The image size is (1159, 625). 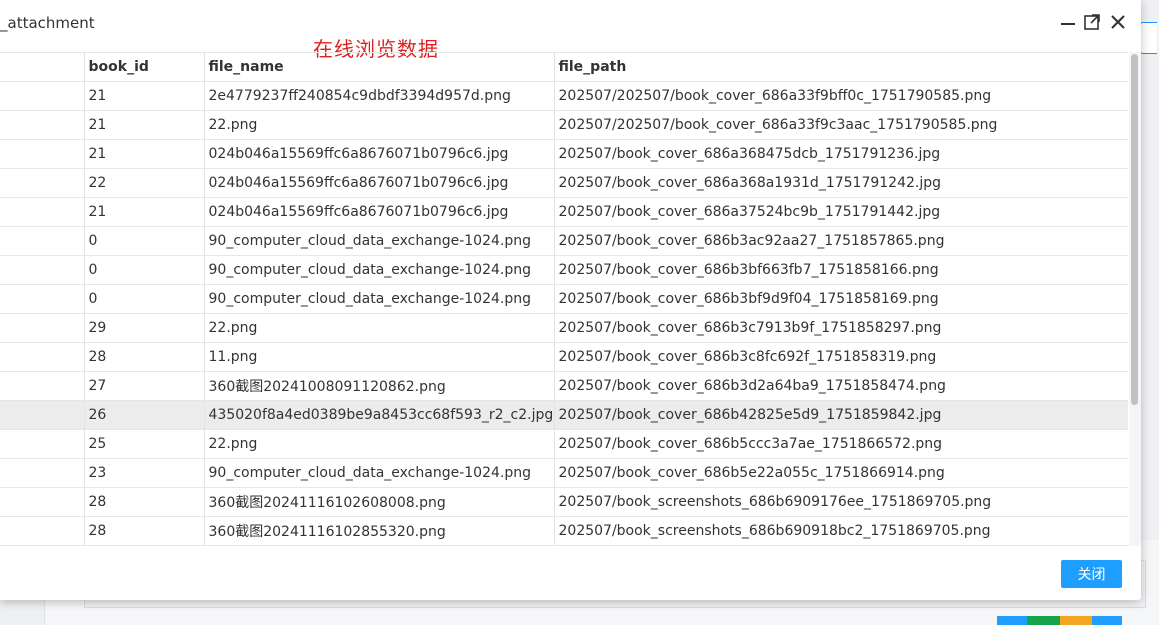 What do you see at coordinates (144, 473) in the screenshot?
I see `cell-book-id: 23` at bounding box center [144, 473].